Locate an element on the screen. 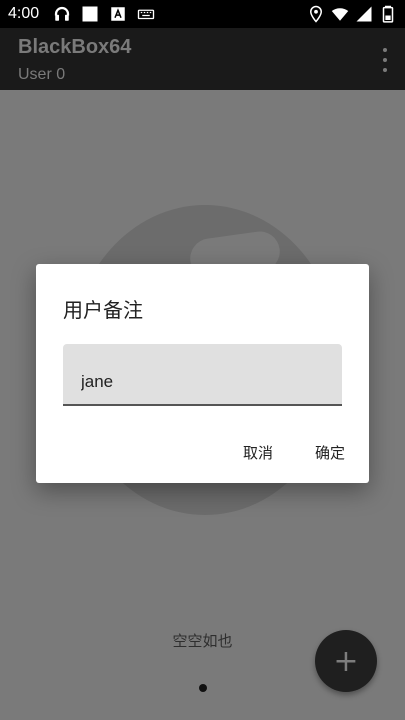 This screenshot has width=405, height=720. dialog-actions: 取消 确定 is located at coordinates (294, 452).